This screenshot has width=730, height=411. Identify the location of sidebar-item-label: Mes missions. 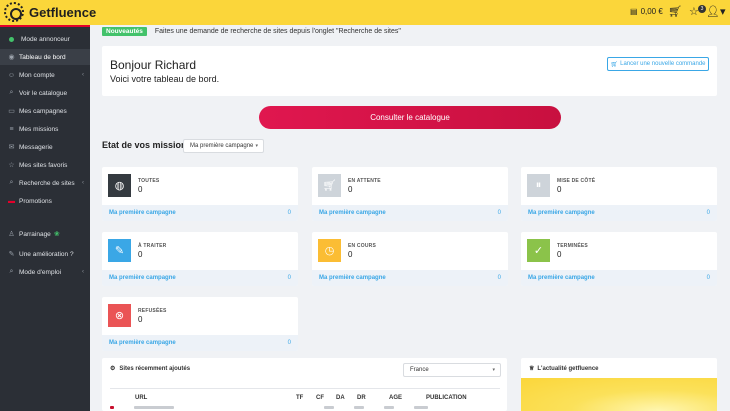
(39, 129).